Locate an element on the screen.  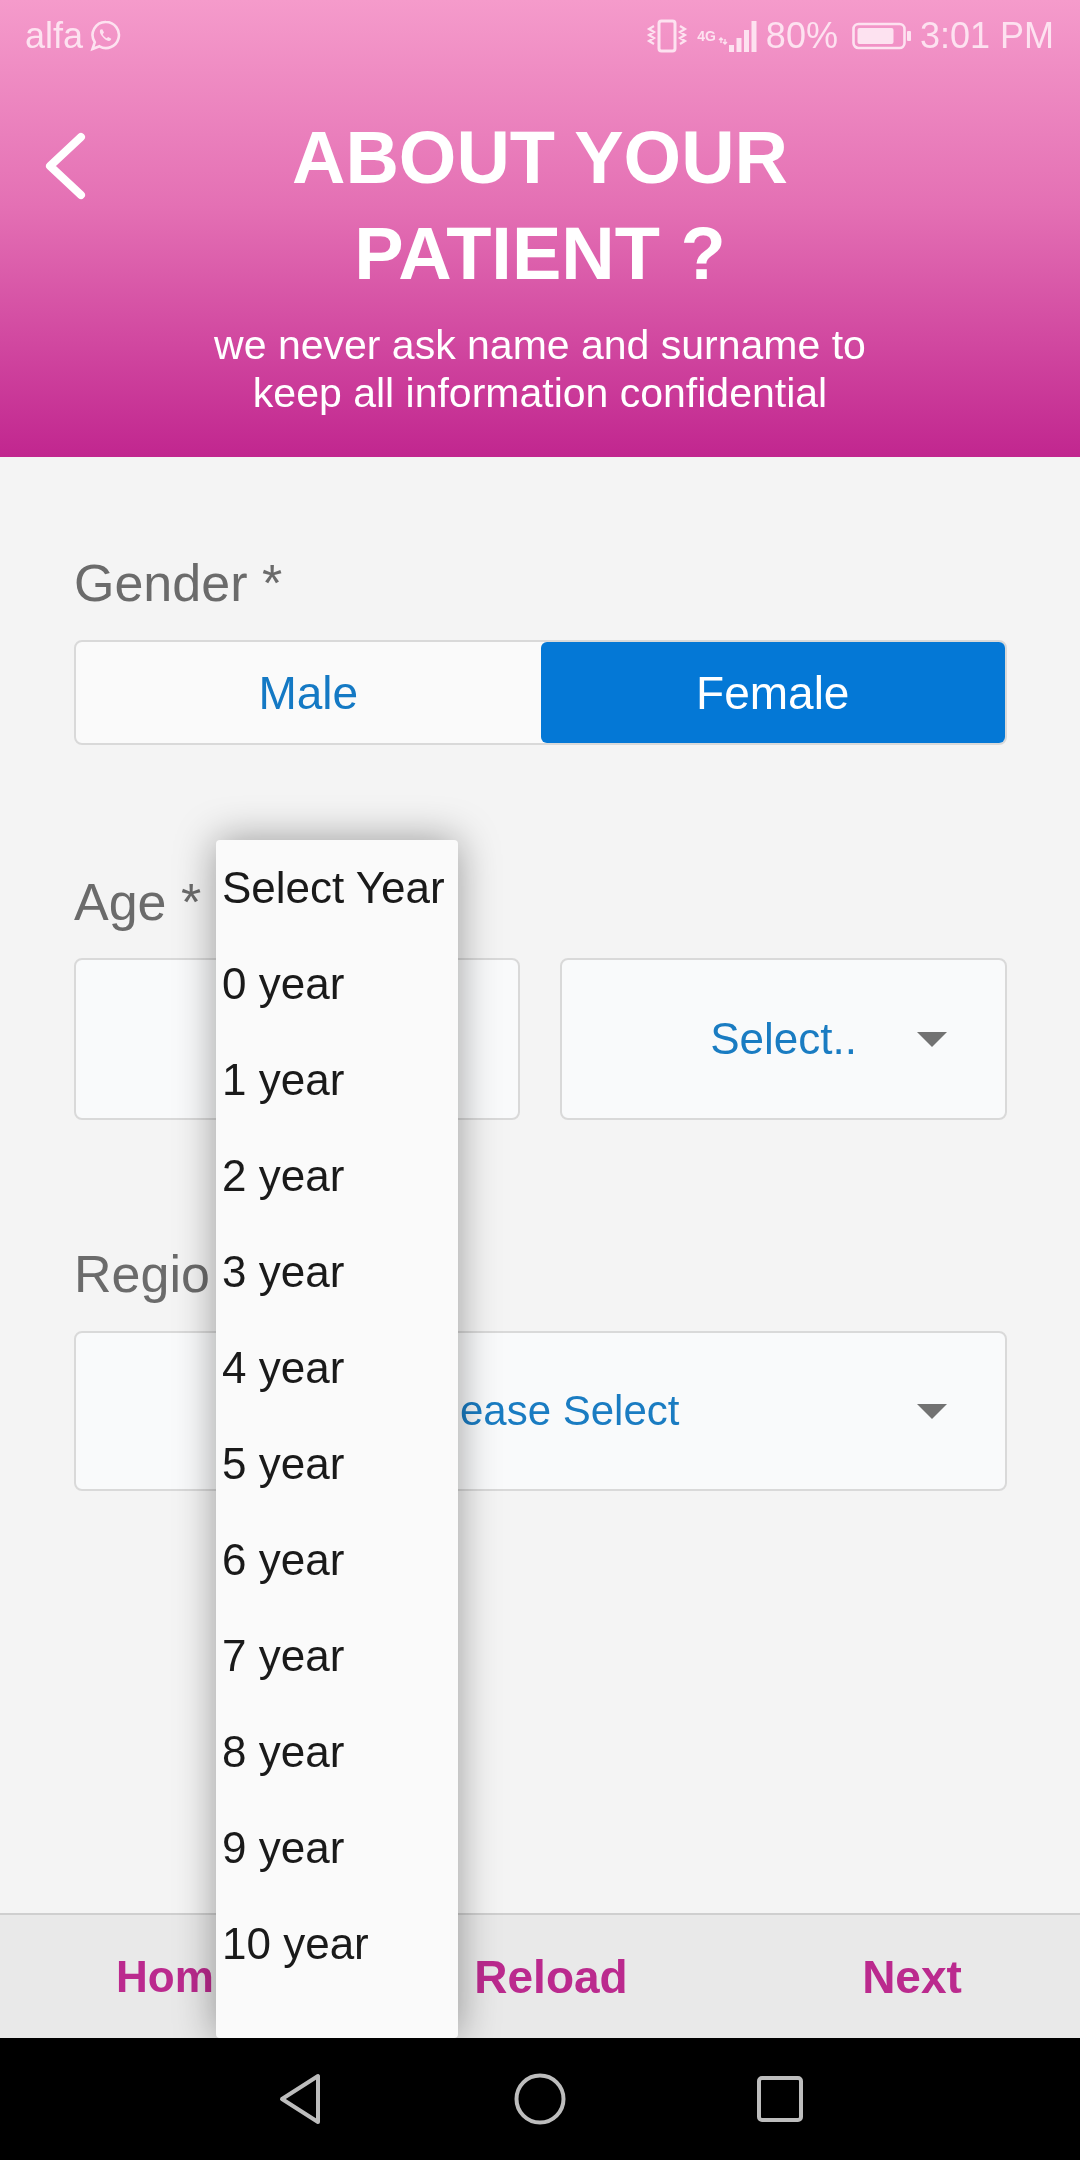
battery-percent: 80% is located at coordinates (801, 36).